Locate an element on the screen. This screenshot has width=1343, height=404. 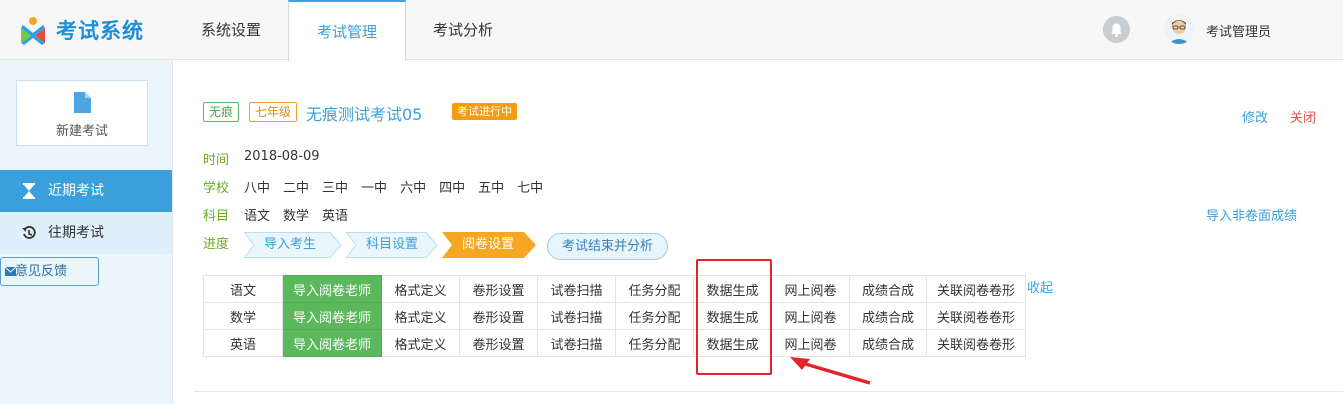
school-item: 一中 is located at coordinates (374, 188).